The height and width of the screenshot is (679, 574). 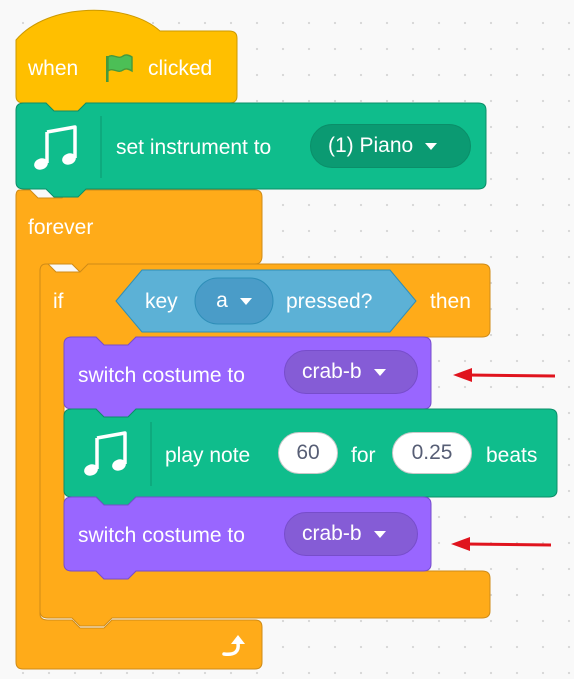 What do you see at coordinates (332, 533) in the screenshot?
I see `costume-dropdown-value-2: crab-b` at bounding box center [332, 533].